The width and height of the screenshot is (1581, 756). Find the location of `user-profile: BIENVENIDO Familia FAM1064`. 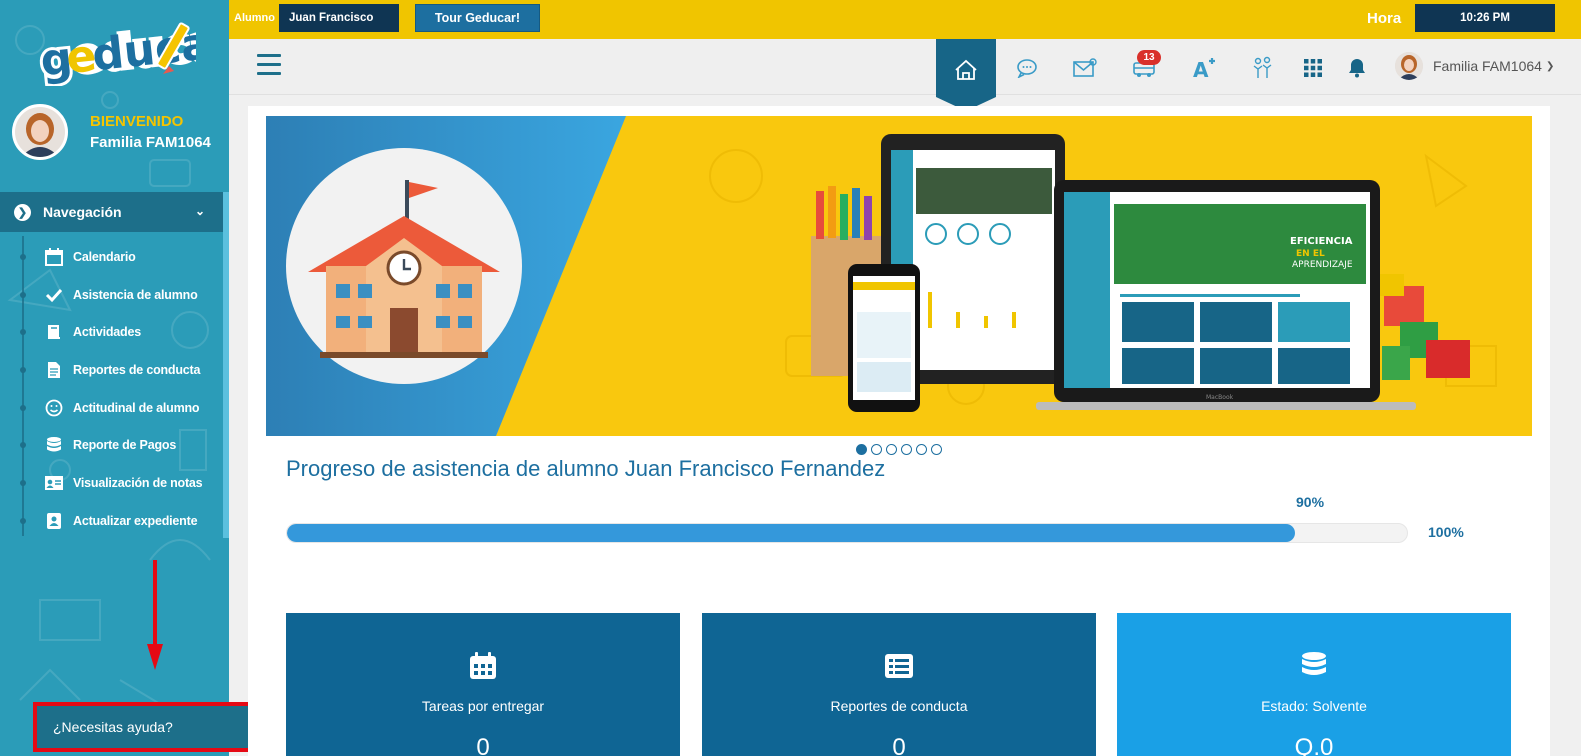

user-profile: BIENVENIDO Familia FAM1064 is located at coordinates (111, 132).